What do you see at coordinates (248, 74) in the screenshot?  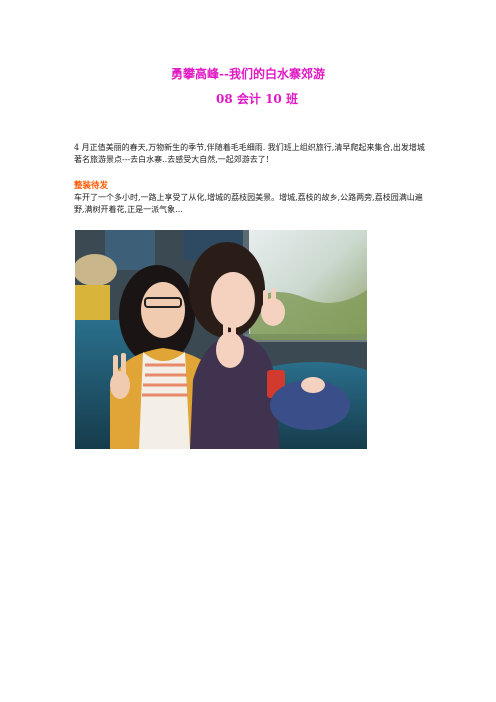 I see `page-title: 勇攀高峰--我们的白水寨郊游` at bounding box center [248, 74].